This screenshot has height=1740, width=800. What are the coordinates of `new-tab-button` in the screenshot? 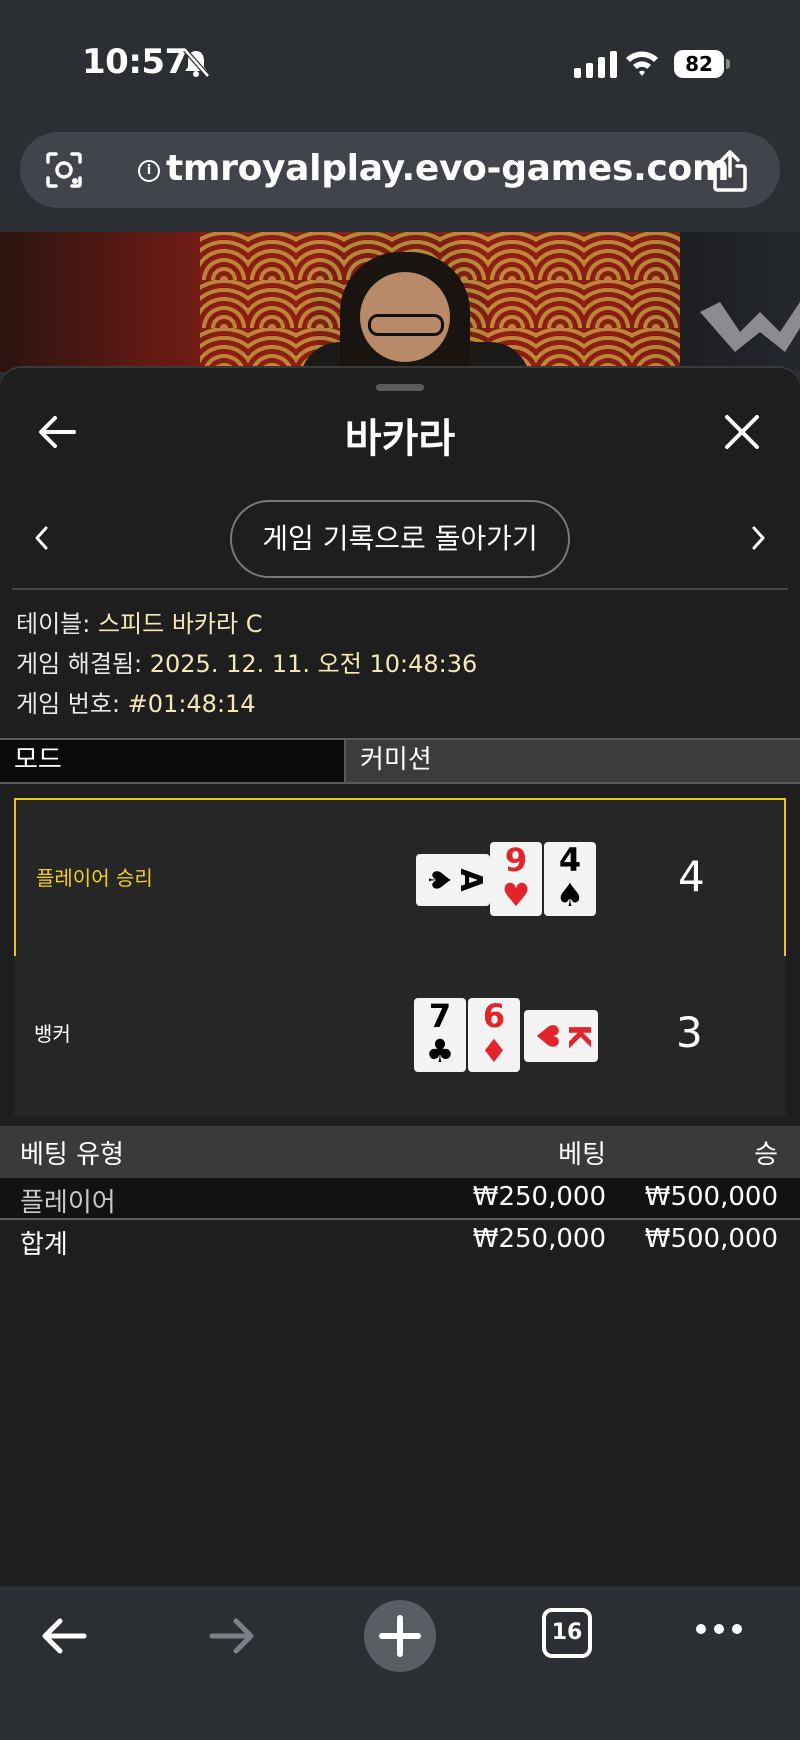 It's located at (400, 1636).